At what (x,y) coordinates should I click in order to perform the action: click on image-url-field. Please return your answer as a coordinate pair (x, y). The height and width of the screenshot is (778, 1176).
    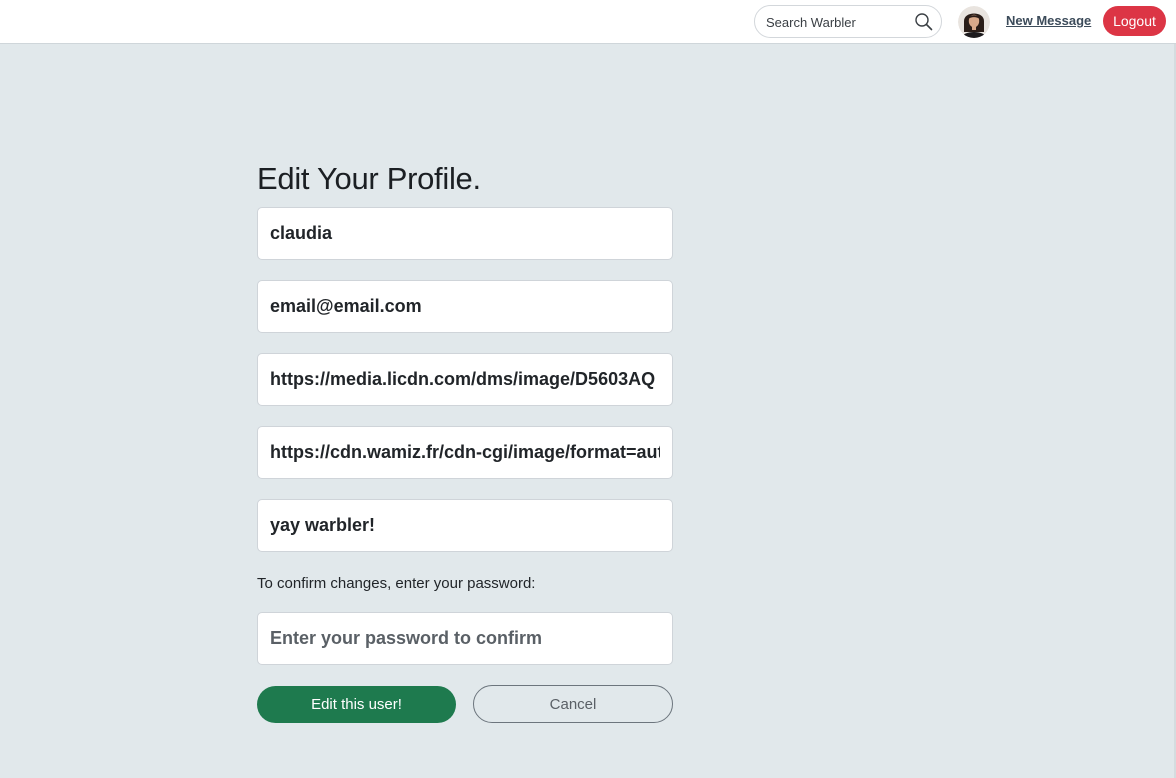
    Looking at the image, I should click on (465, 379).